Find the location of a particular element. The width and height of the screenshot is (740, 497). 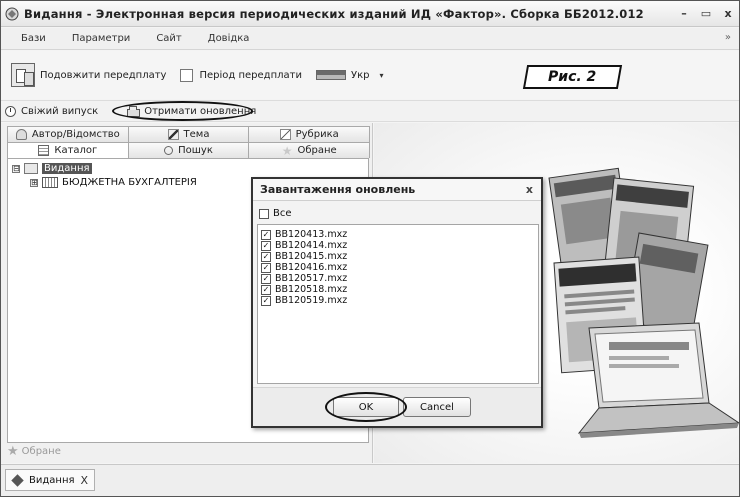

document-tab-publications: Видання X is located at coordinates (50, 480).